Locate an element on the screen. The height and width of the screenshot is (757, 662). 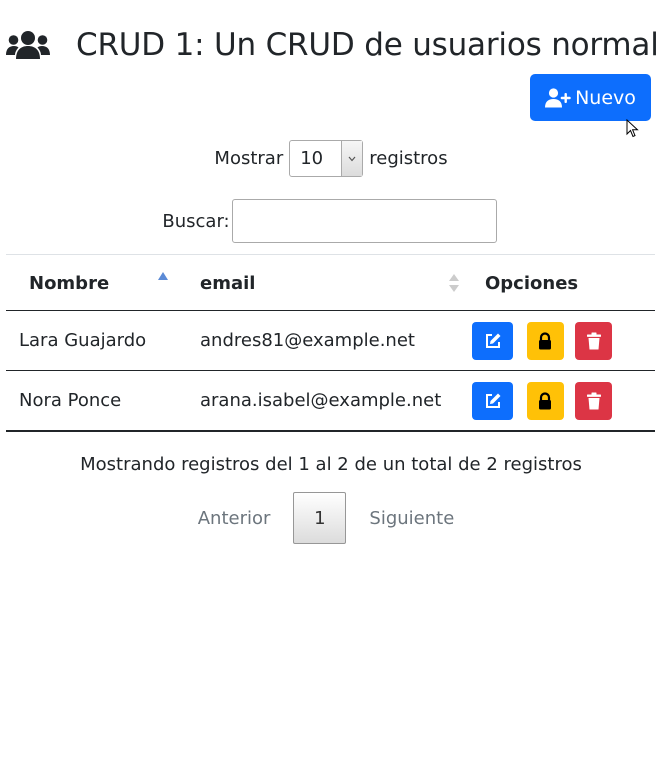
table-row: Lara Guajardo andres81@example.net is located at coordinates (330, 340).